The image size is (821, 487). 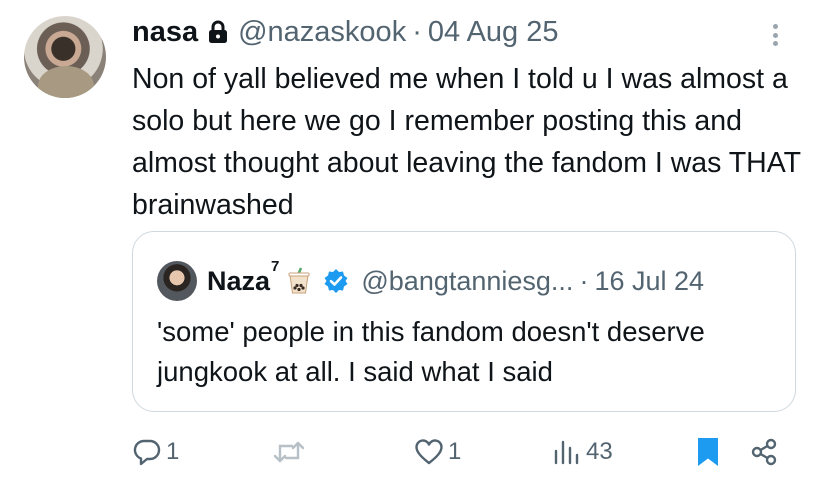 I want to click on author-handle: @nazaskook, so click(x=322, y=32).